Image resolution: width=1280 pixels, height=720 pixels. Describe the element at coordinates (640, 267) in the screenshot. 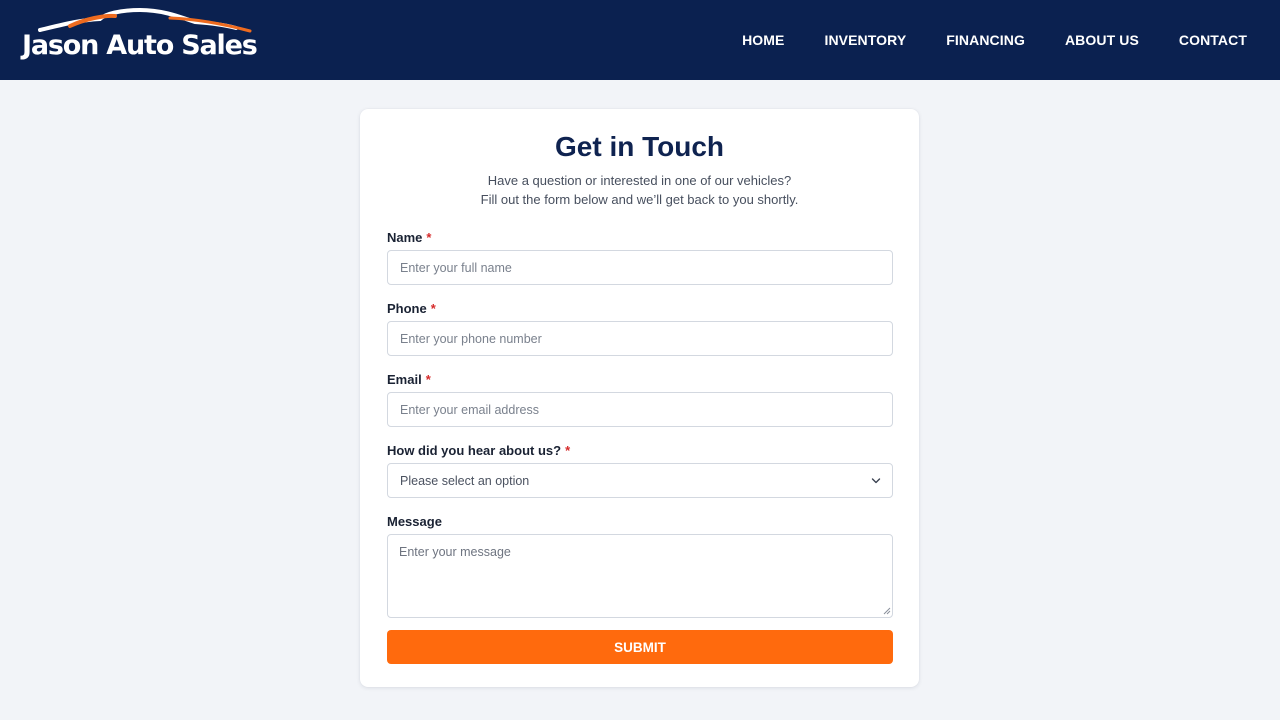

I see `name-input` at that location.